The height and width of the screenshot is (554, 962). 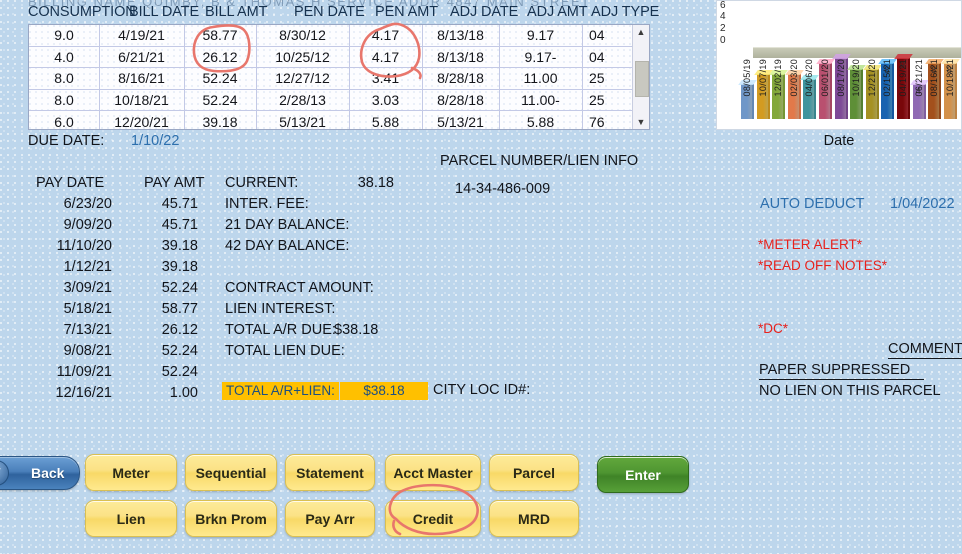 What do you see at coordinates (280, 391) in the screenshot?
I see `total-ar-lien-label: TOTAL A/R+LIEN:` at bounding box center [280, 391].